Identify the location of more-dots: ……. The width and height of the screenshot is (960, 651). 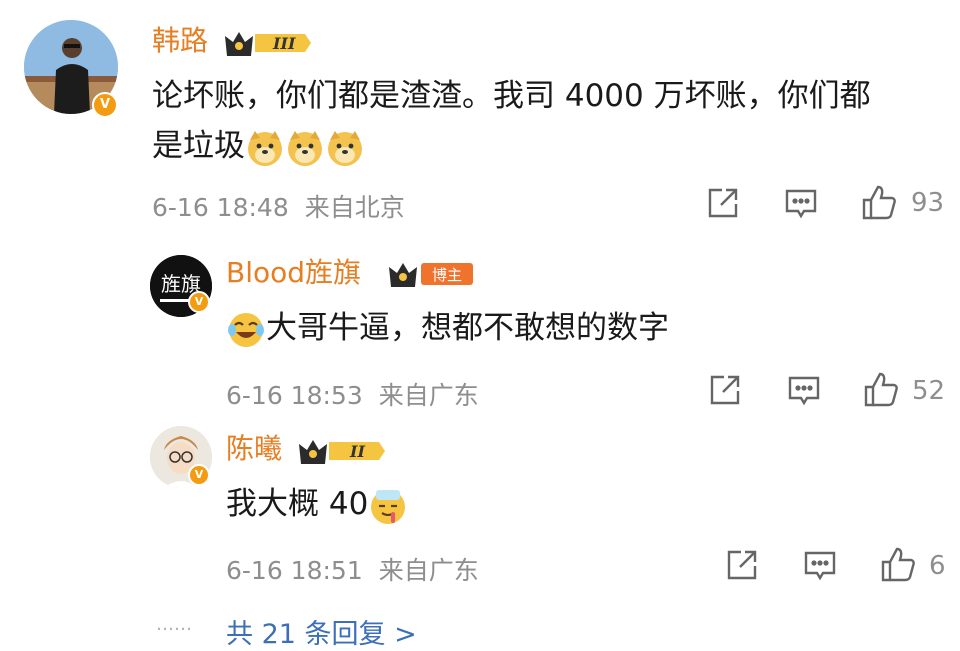
(174, 624).